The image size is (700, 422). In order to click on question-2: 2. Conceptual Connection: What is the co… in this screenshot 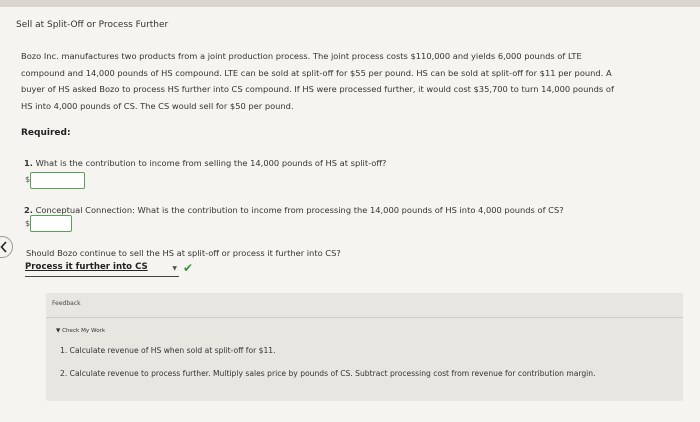, I will do `click(294, 210)`.